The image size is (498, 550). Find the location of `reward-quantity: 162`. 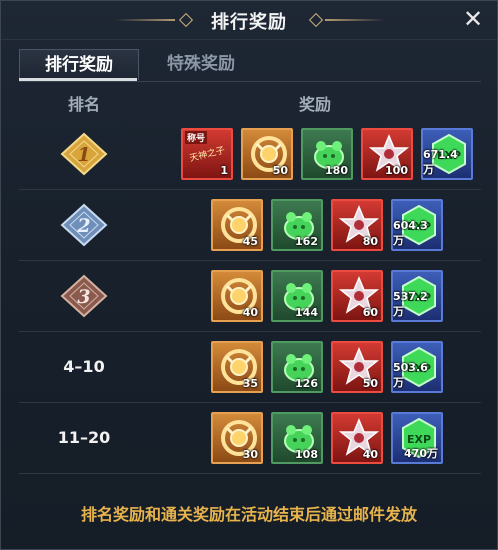

reward-quantity: 162 is located at coordinates (306, 241).